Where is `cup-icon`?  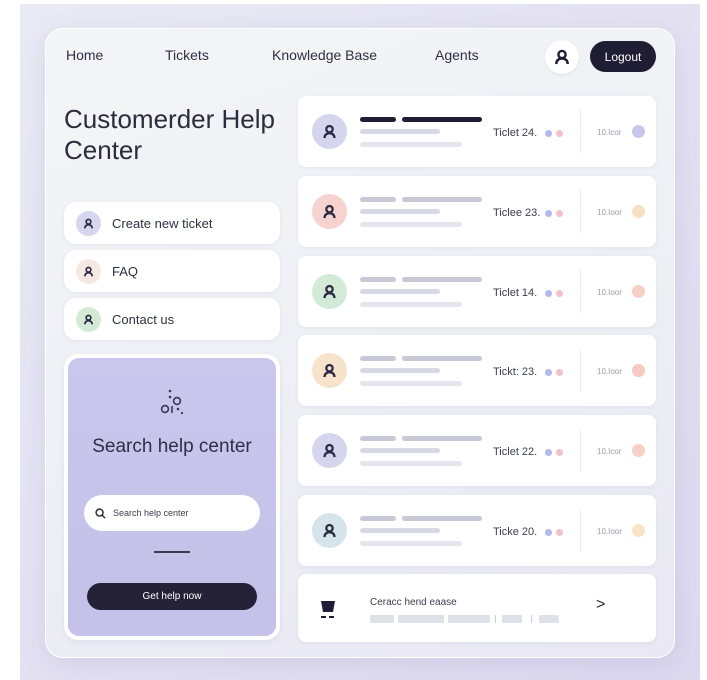 cup-icon is located at coordinates (328, 609).